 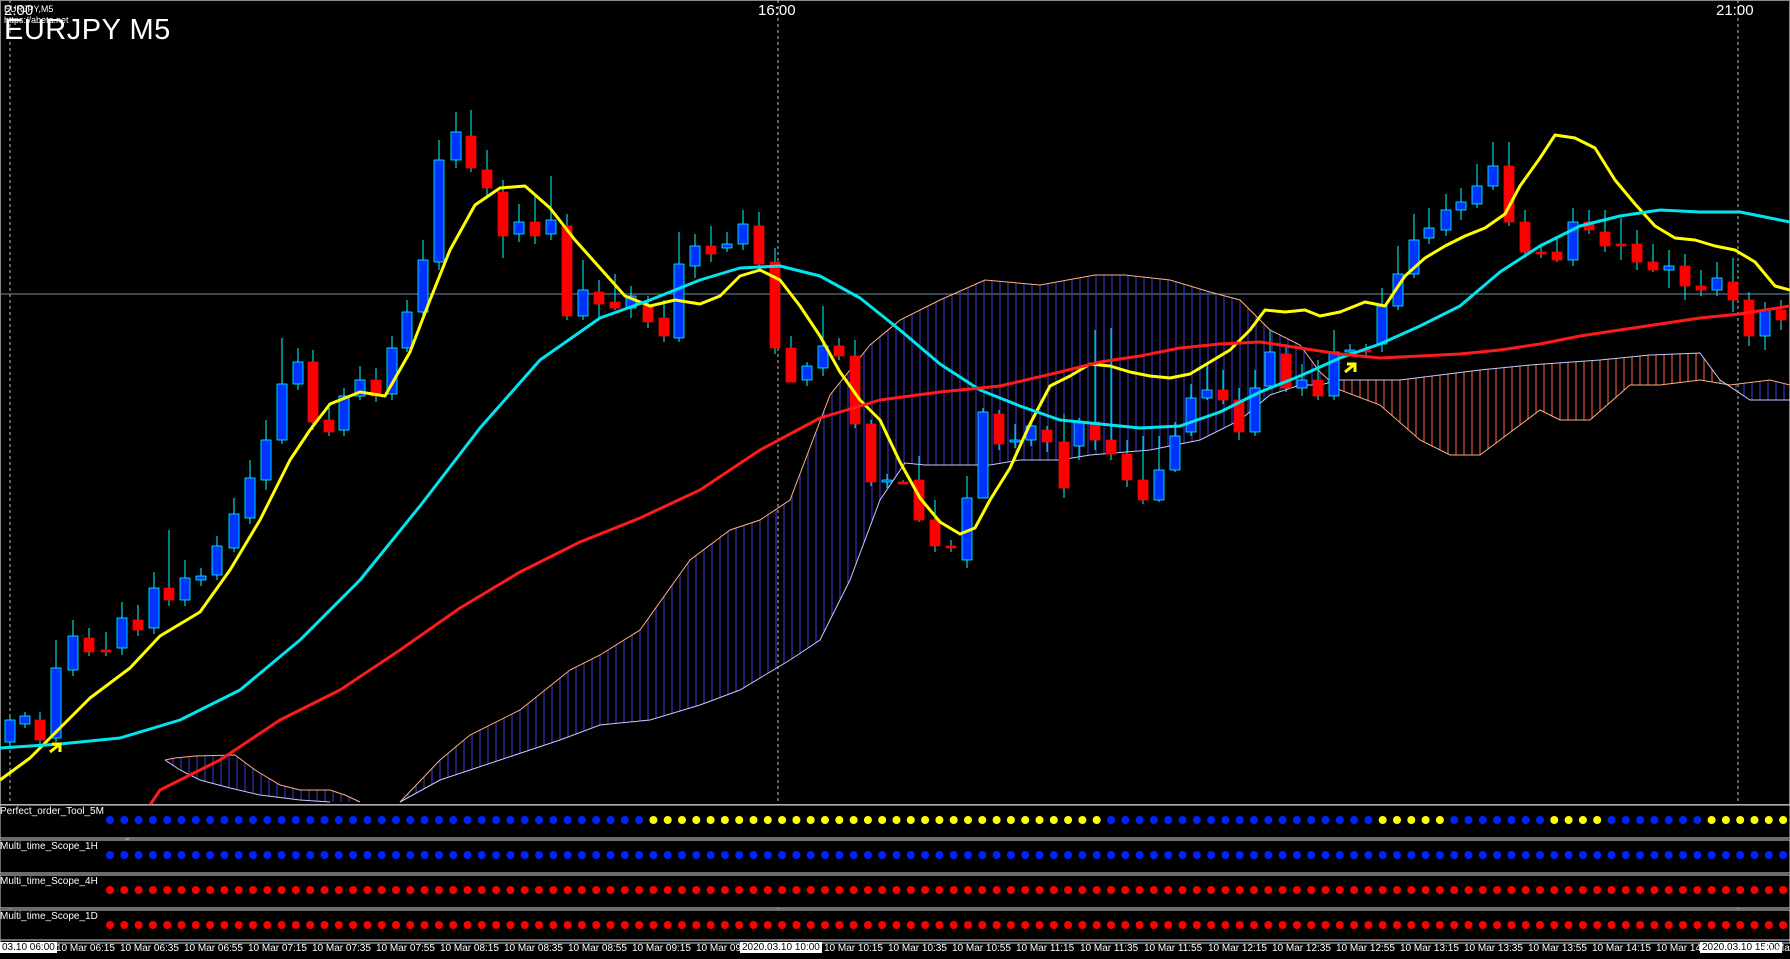 I want to click on time-axis-label: 10 Mar 08:55, so click(x=597, y=948).